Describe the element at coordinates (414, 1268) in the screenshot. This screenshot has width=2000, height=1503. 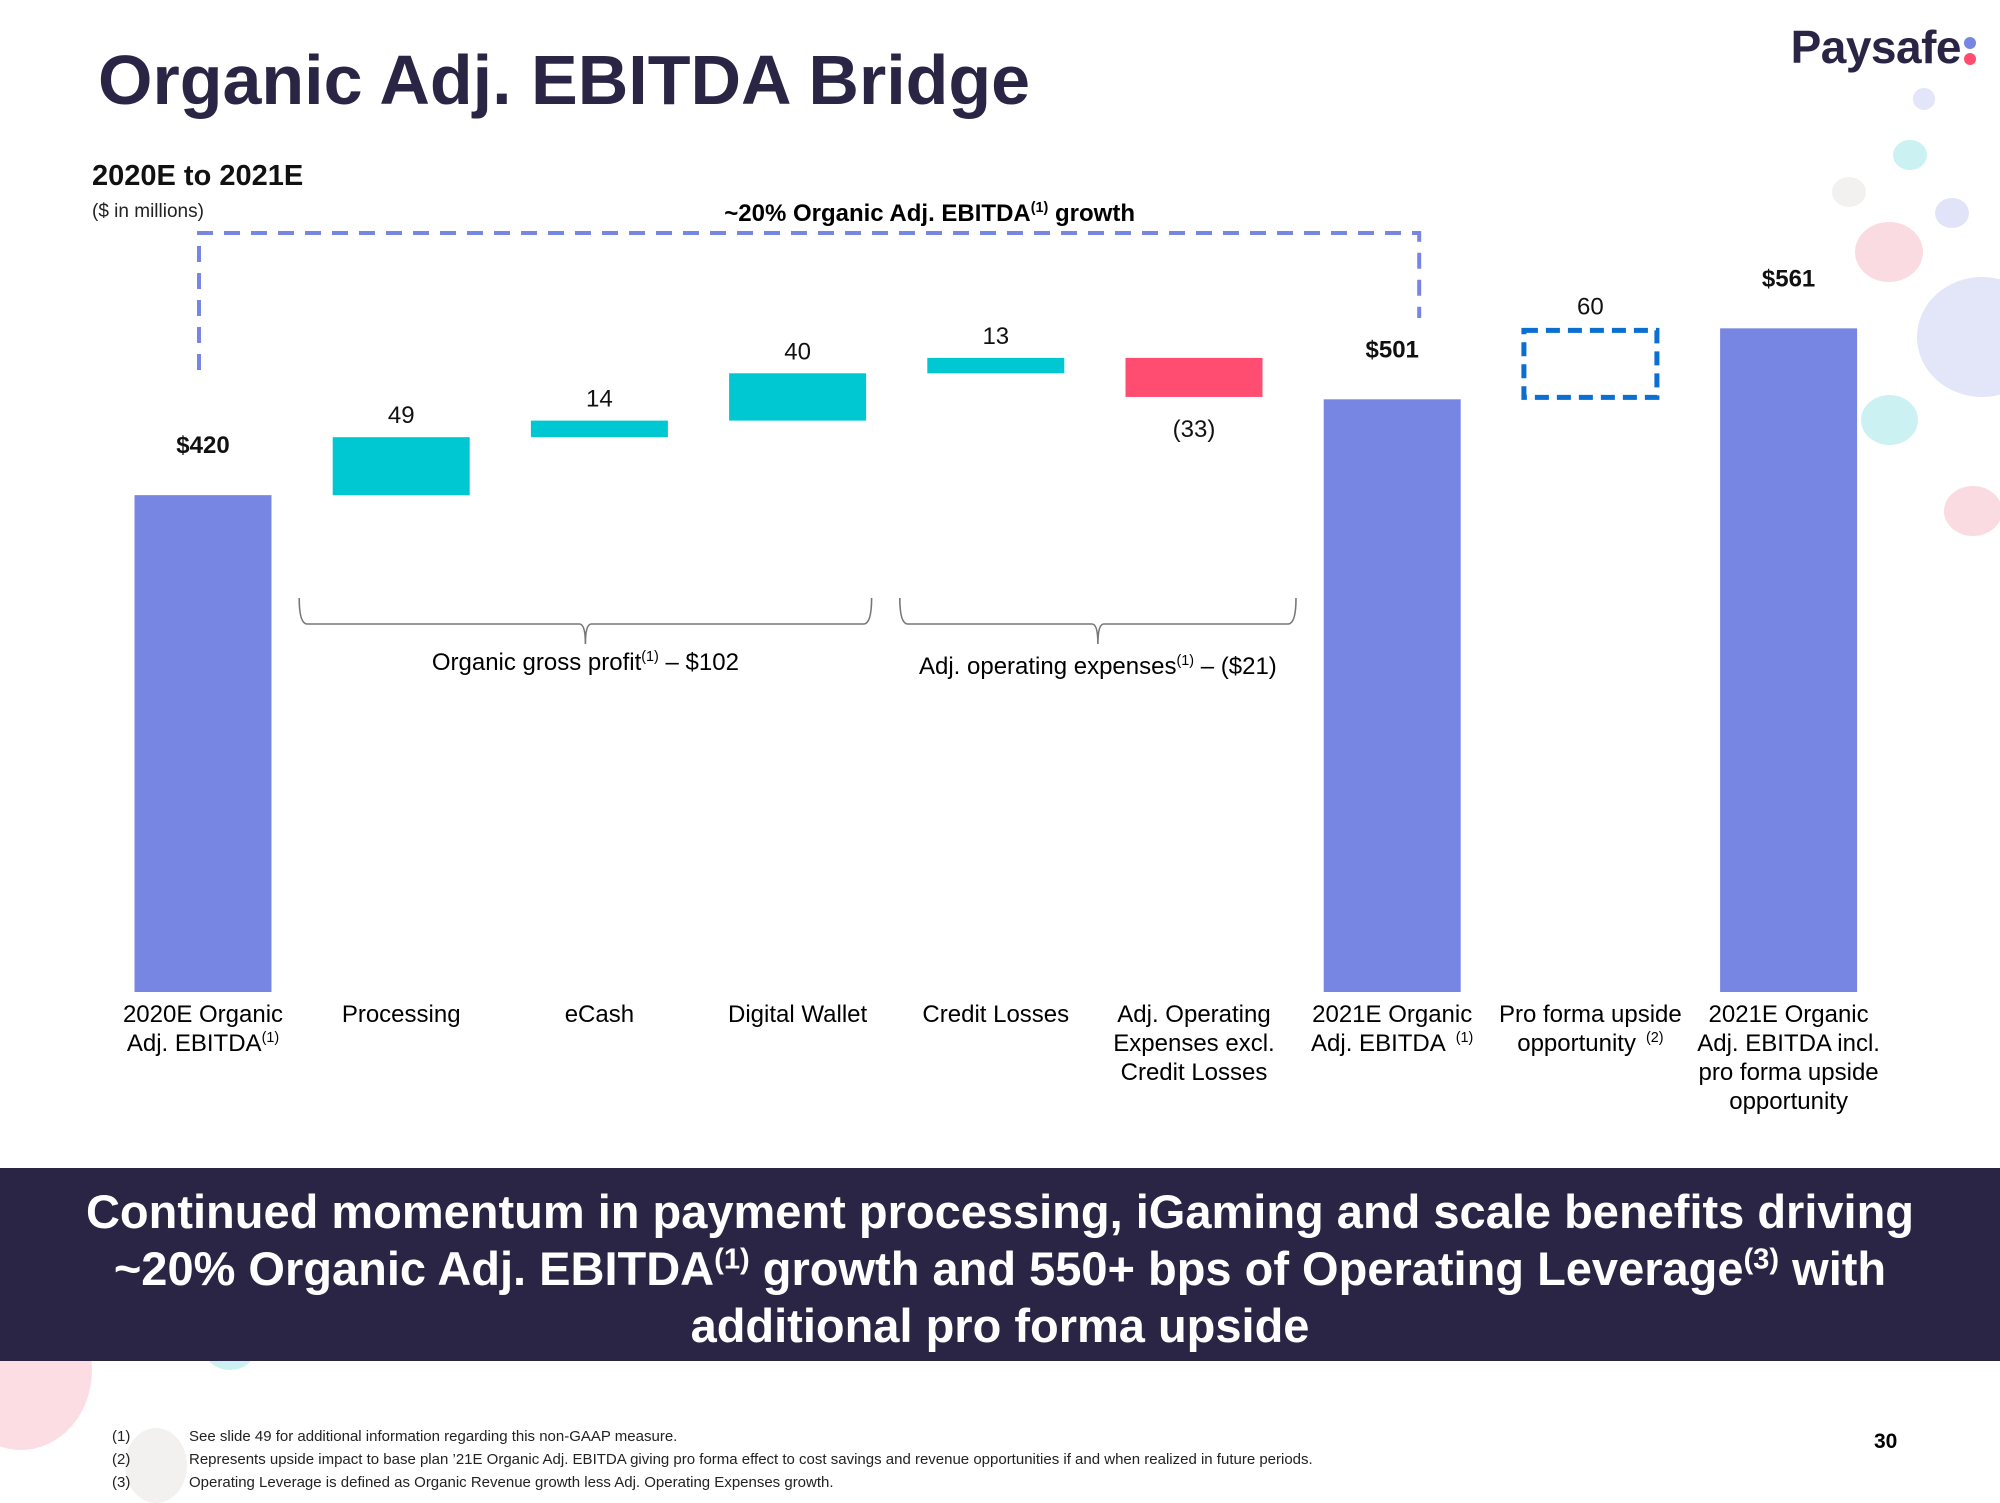
I see `banner-text: ~20% Organic Adj. EBITDA` at that location.